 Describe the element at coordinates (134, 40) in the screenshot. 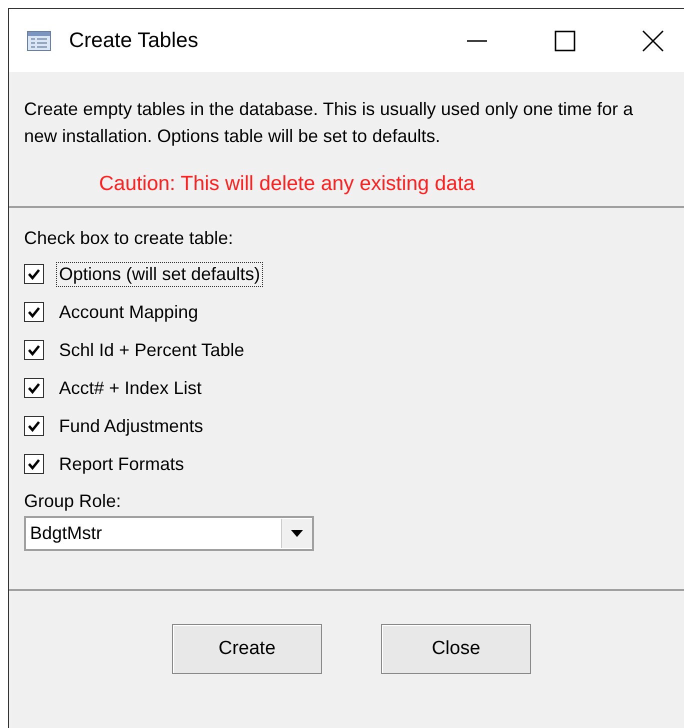

I see `window-title: Create Tables` at that location.